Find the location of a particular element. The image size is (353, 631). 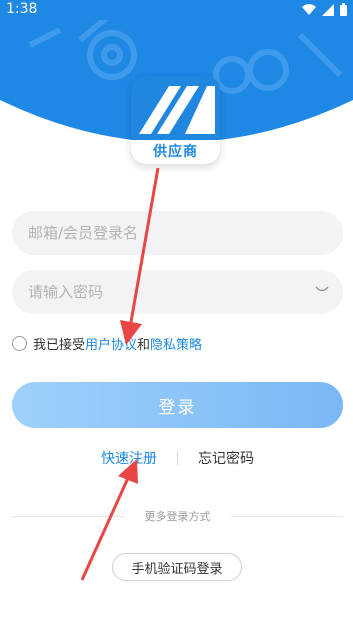

password-field is located at coordinates (177, 292).